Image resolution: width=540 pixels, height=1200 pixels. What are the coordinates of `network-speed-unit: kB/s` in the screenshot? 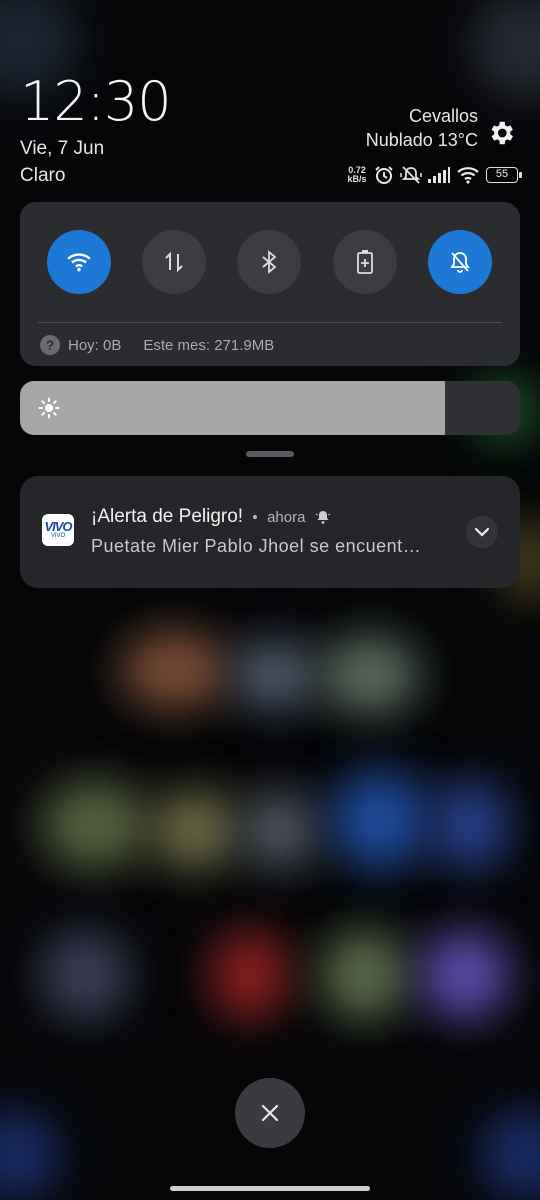 It's located at (357, 179).